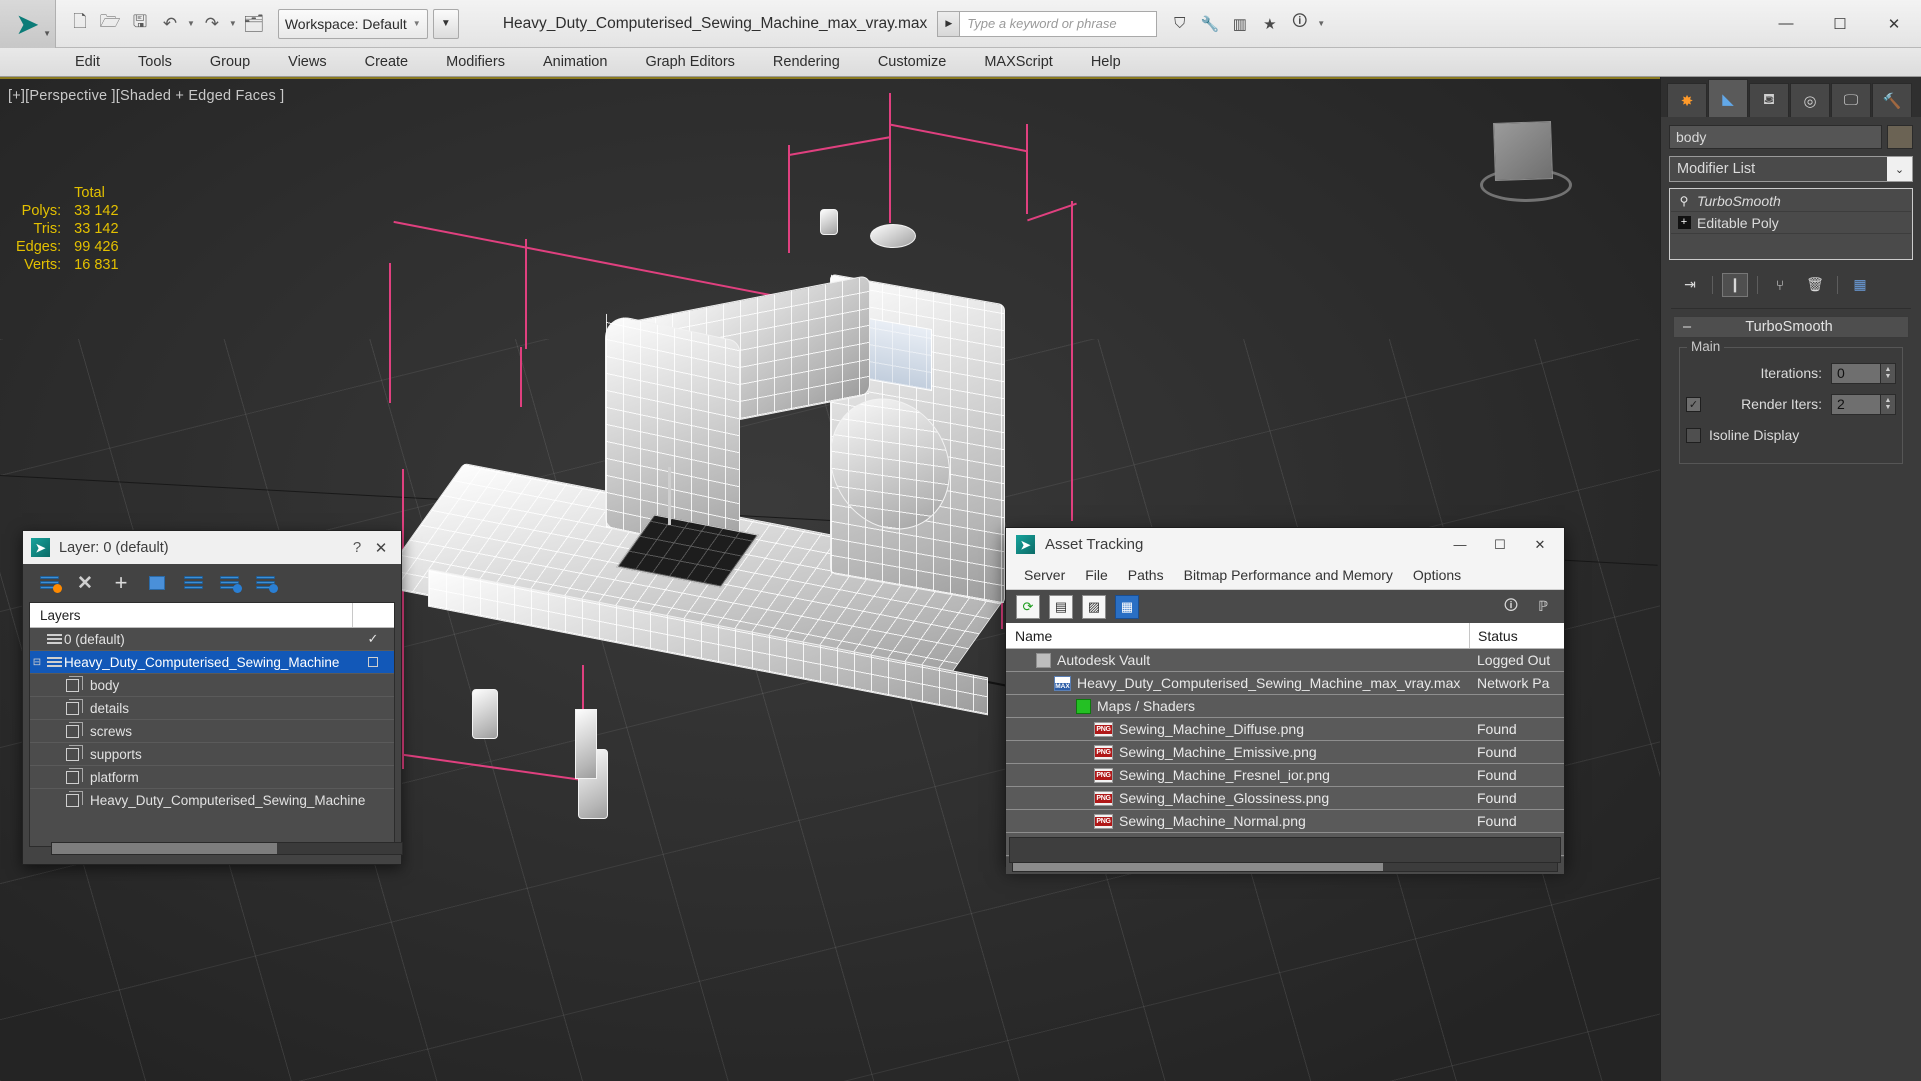 This screenshot has width=1921, height=1081. Describe the element at coordinates (140, 24) in the screenshot. I see `save-file-button: 🖫` at that location.